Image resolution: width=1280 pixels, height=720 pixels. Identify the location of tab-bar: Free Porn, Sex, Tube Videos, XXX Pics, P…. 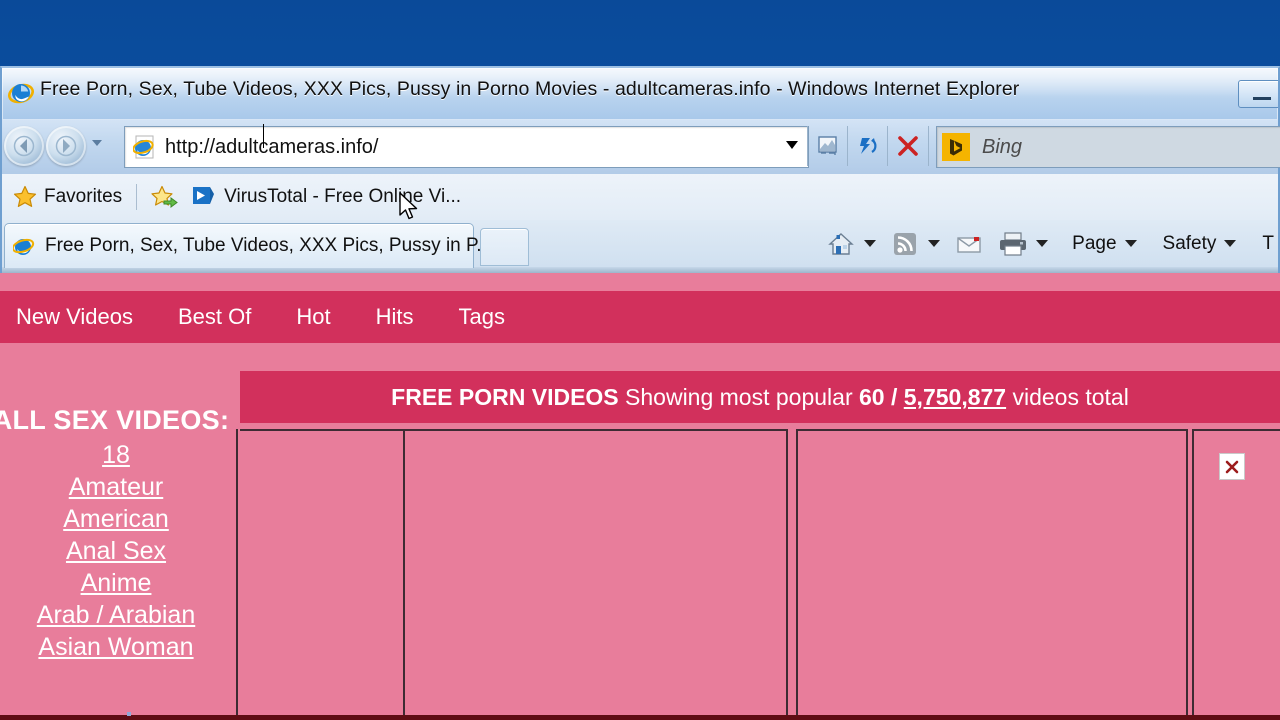
(640, 244).